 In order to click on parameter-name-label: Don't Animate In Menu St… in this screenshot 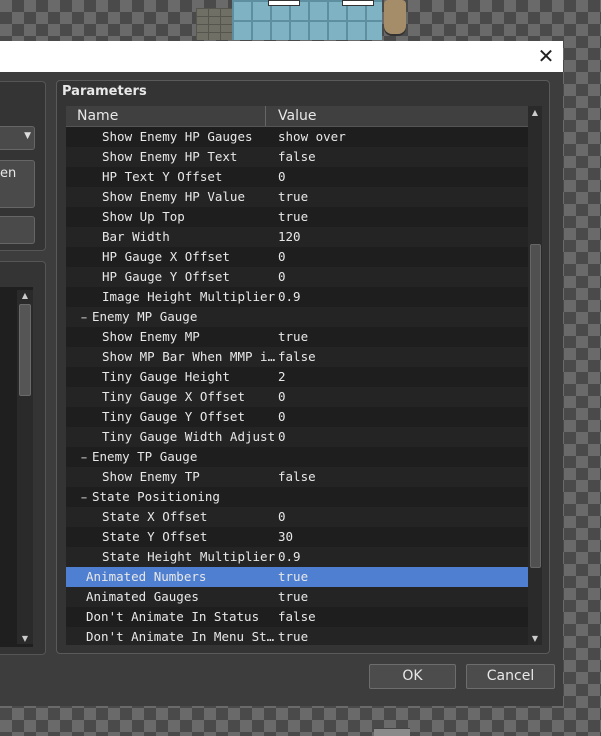, I will do `click(180, 636)`.